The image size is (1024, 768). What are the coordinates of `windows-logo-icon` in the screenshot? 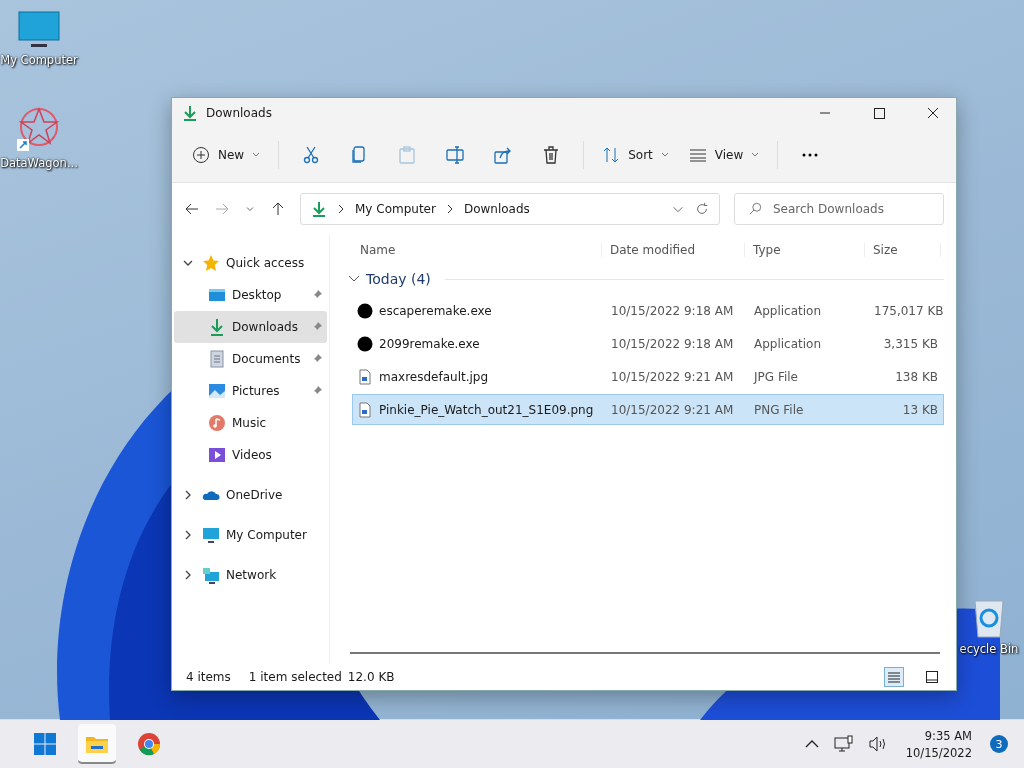 It's located at (45, 744).